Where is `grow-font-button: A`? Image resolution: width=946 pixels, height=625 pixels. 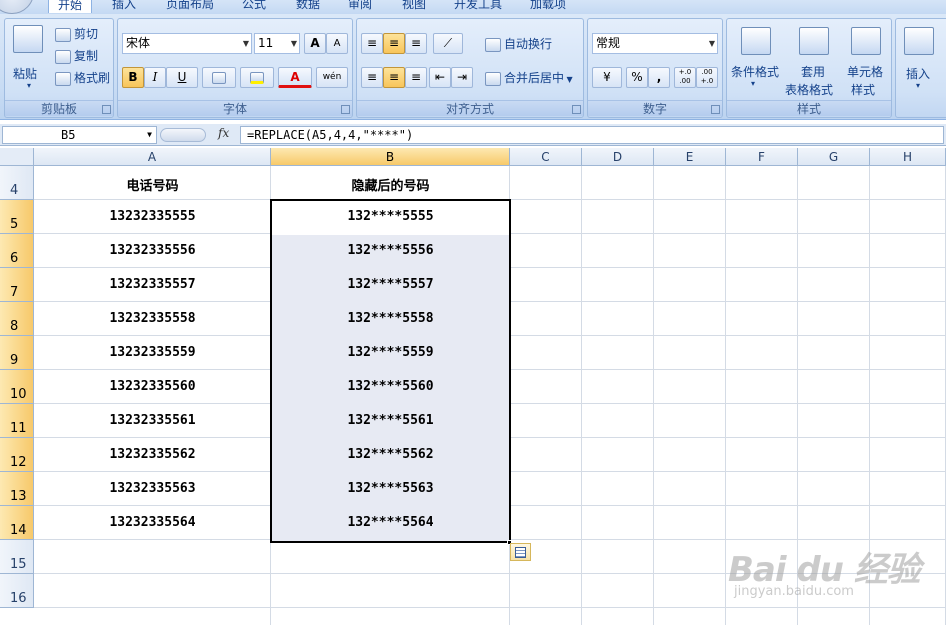 grow-font-button: A is located at coordinates (315, 43).